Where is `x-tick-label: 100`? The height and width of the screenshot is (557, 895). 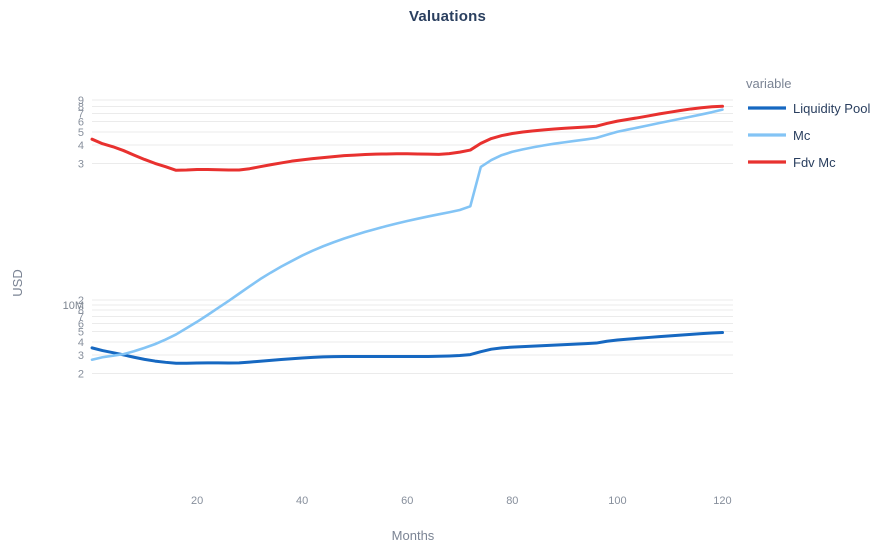
x-tick-label: 100 is located at coordinates (617, 501).